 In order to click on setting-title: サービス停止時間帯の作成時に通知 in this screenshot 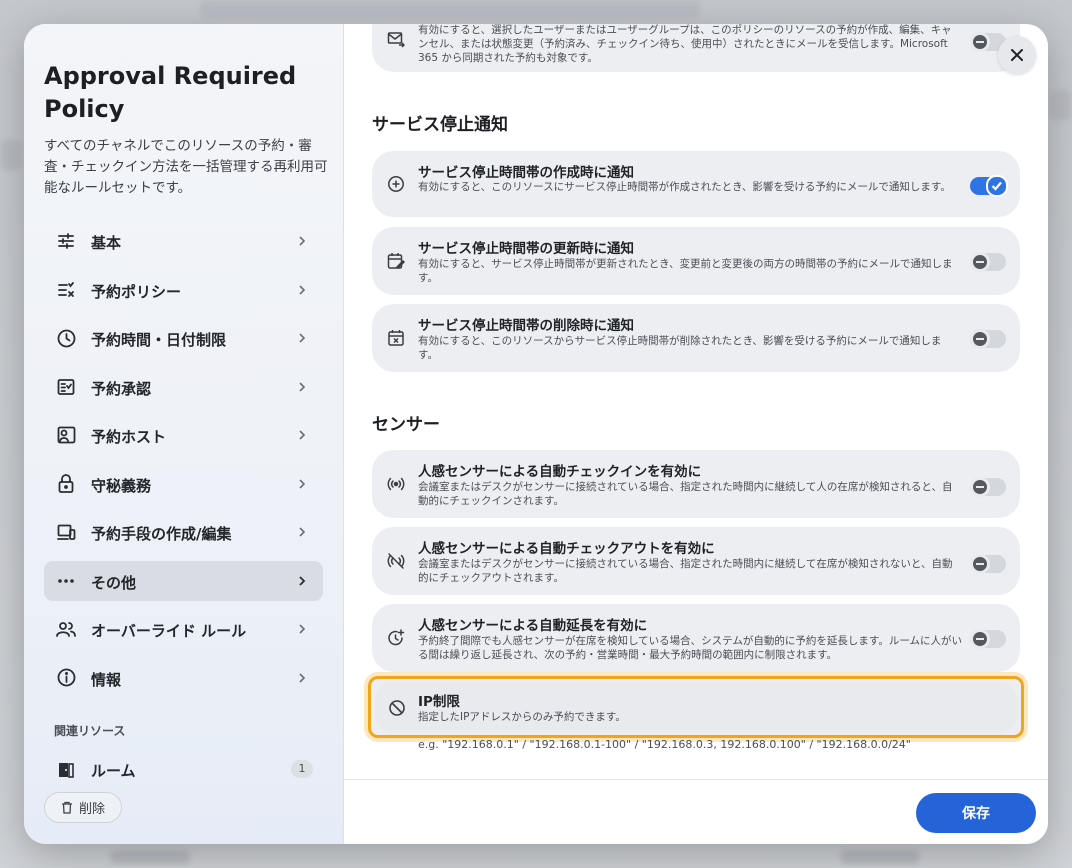, I will do `click(526, 173)`.